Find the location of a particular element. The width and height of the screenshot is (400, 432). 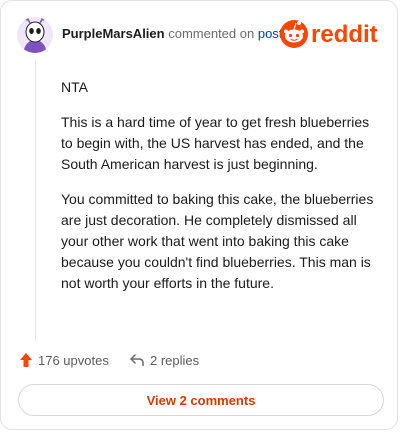

reply-button: 2 replies is located at coordinates (164, 360).